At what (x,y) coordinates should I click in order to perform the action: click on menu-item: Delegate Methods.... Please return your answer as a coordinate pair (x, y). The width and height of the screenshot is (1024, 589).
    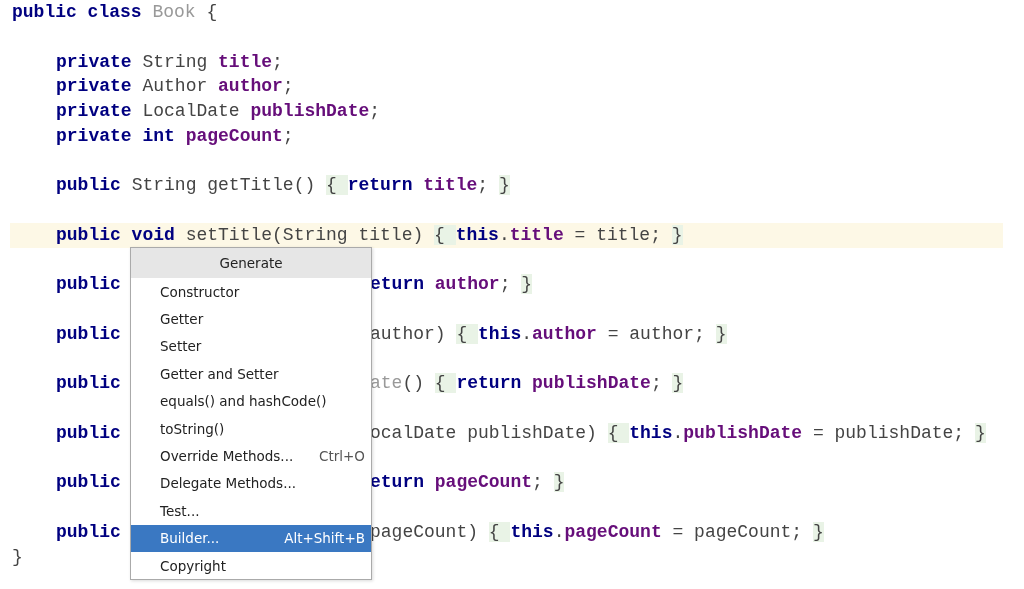
    Looking at the image, I should click on (251, 483).